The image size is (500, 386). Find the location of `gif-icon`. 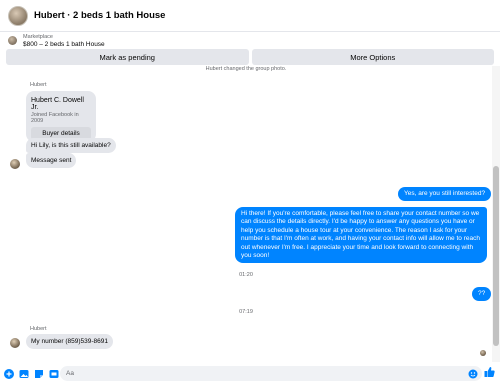

gif-icon is located at coordinates (54, 374).